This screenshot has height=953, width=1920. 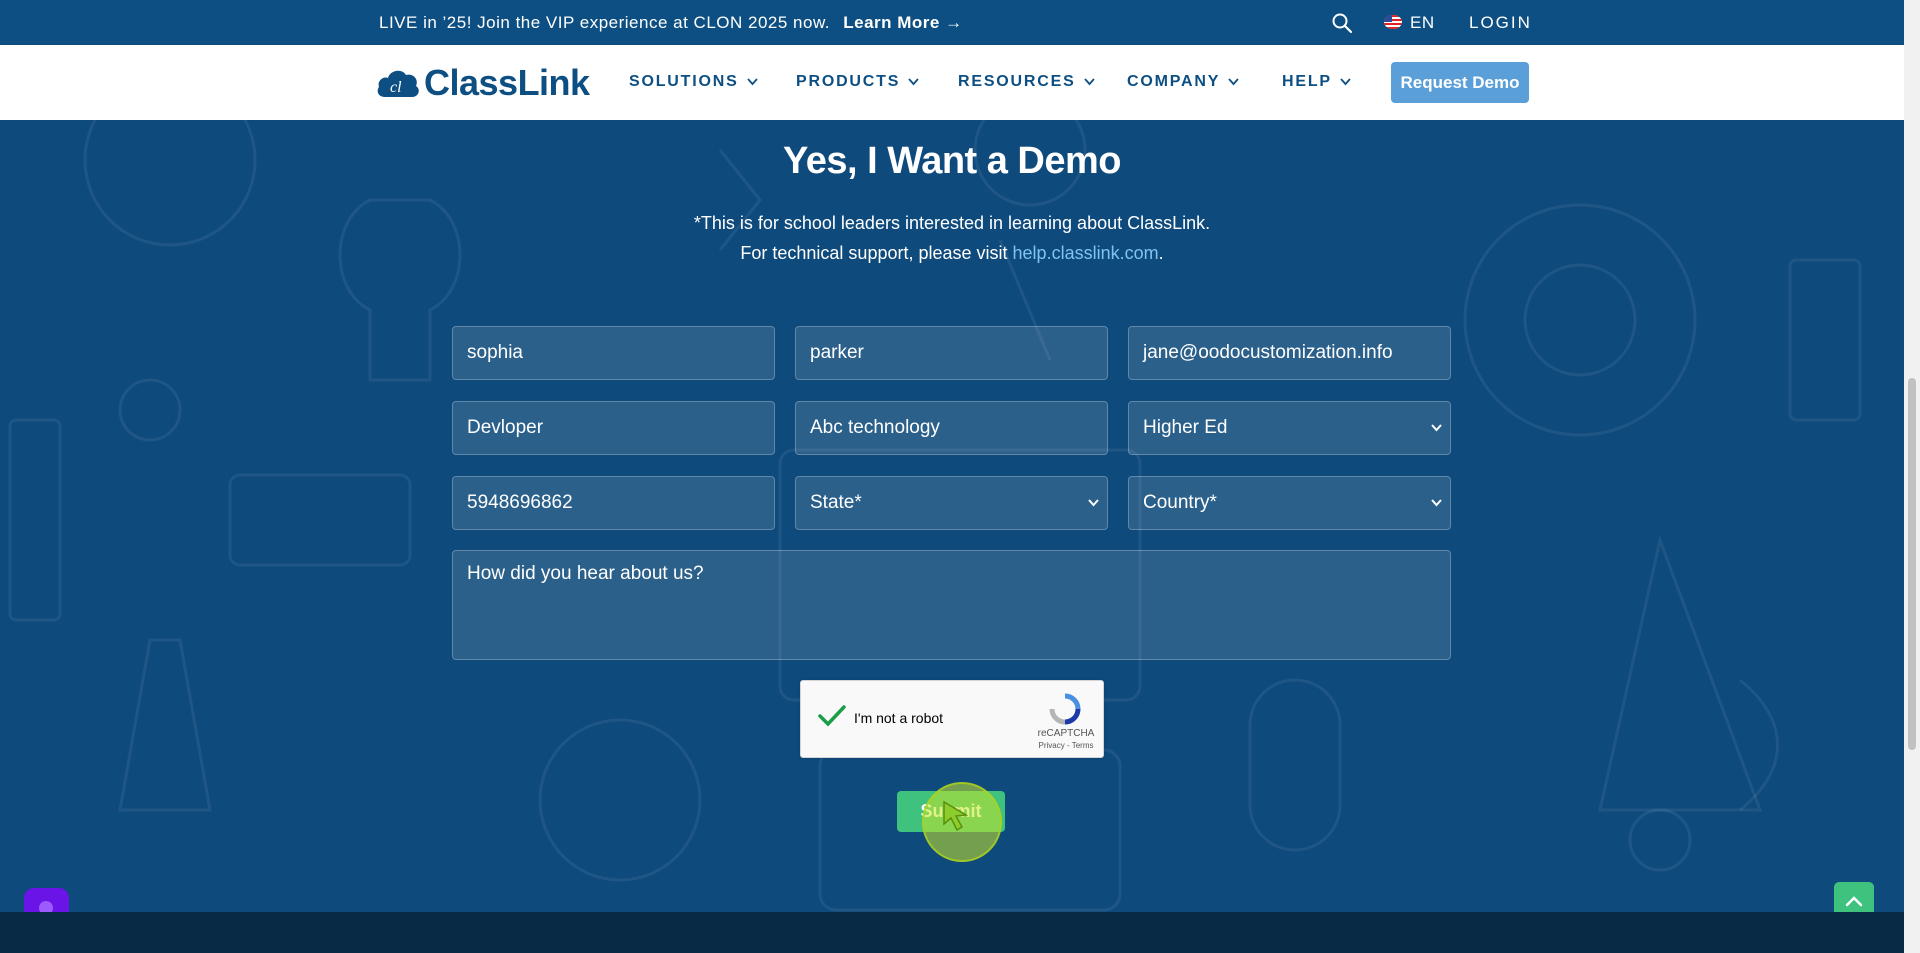 I want to click on cursor-pointer-icon, so click(x=956, y=816).